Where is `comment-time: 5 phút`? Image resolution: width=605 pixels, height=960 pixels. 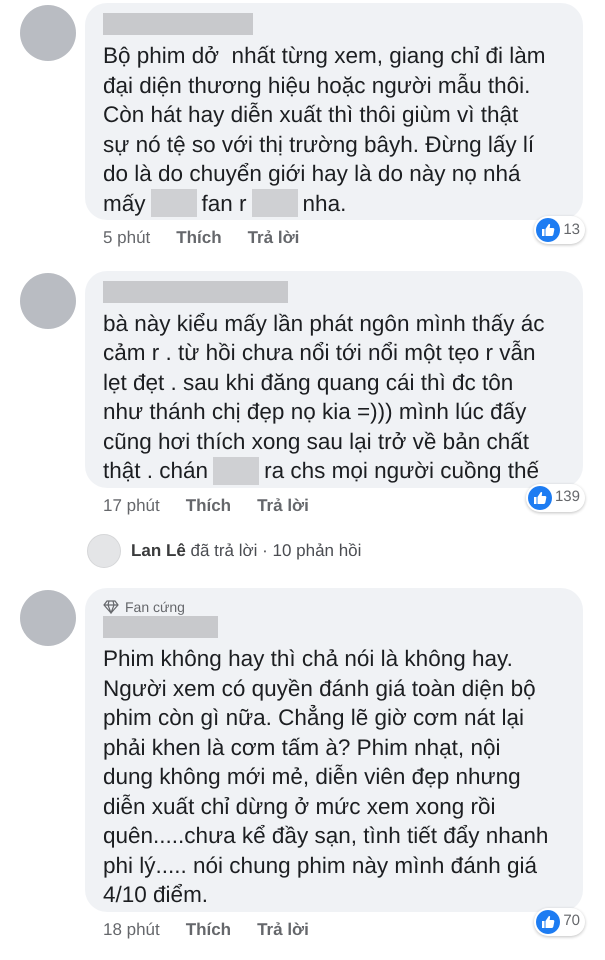 comment-time: 5 phút is located at coordinates (126, 238).